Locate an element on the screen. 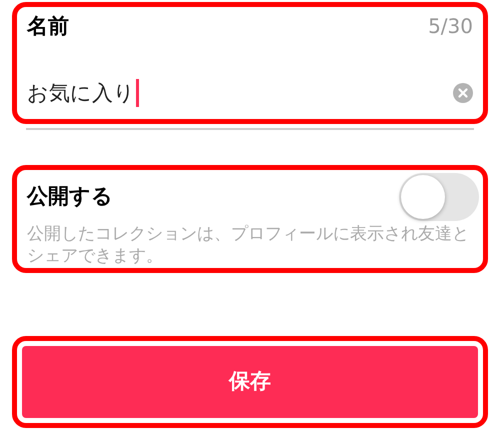 The height and width of the screenshot is (430, 500). clear-icon is located at coordinates (463, 93).